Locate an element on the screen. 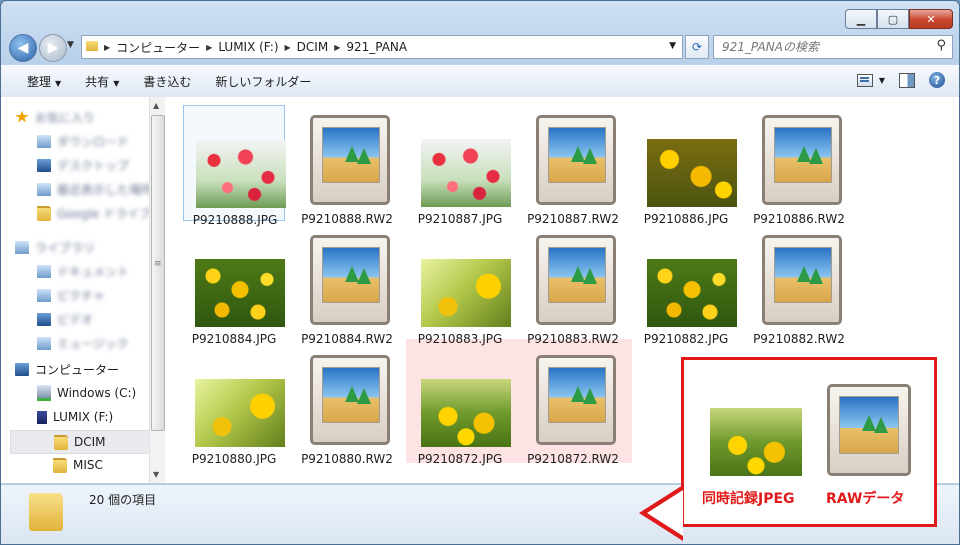 This screenshot has height=545, width=960. file-item: P9210883.RW2 is located at coordinates (573, 285).